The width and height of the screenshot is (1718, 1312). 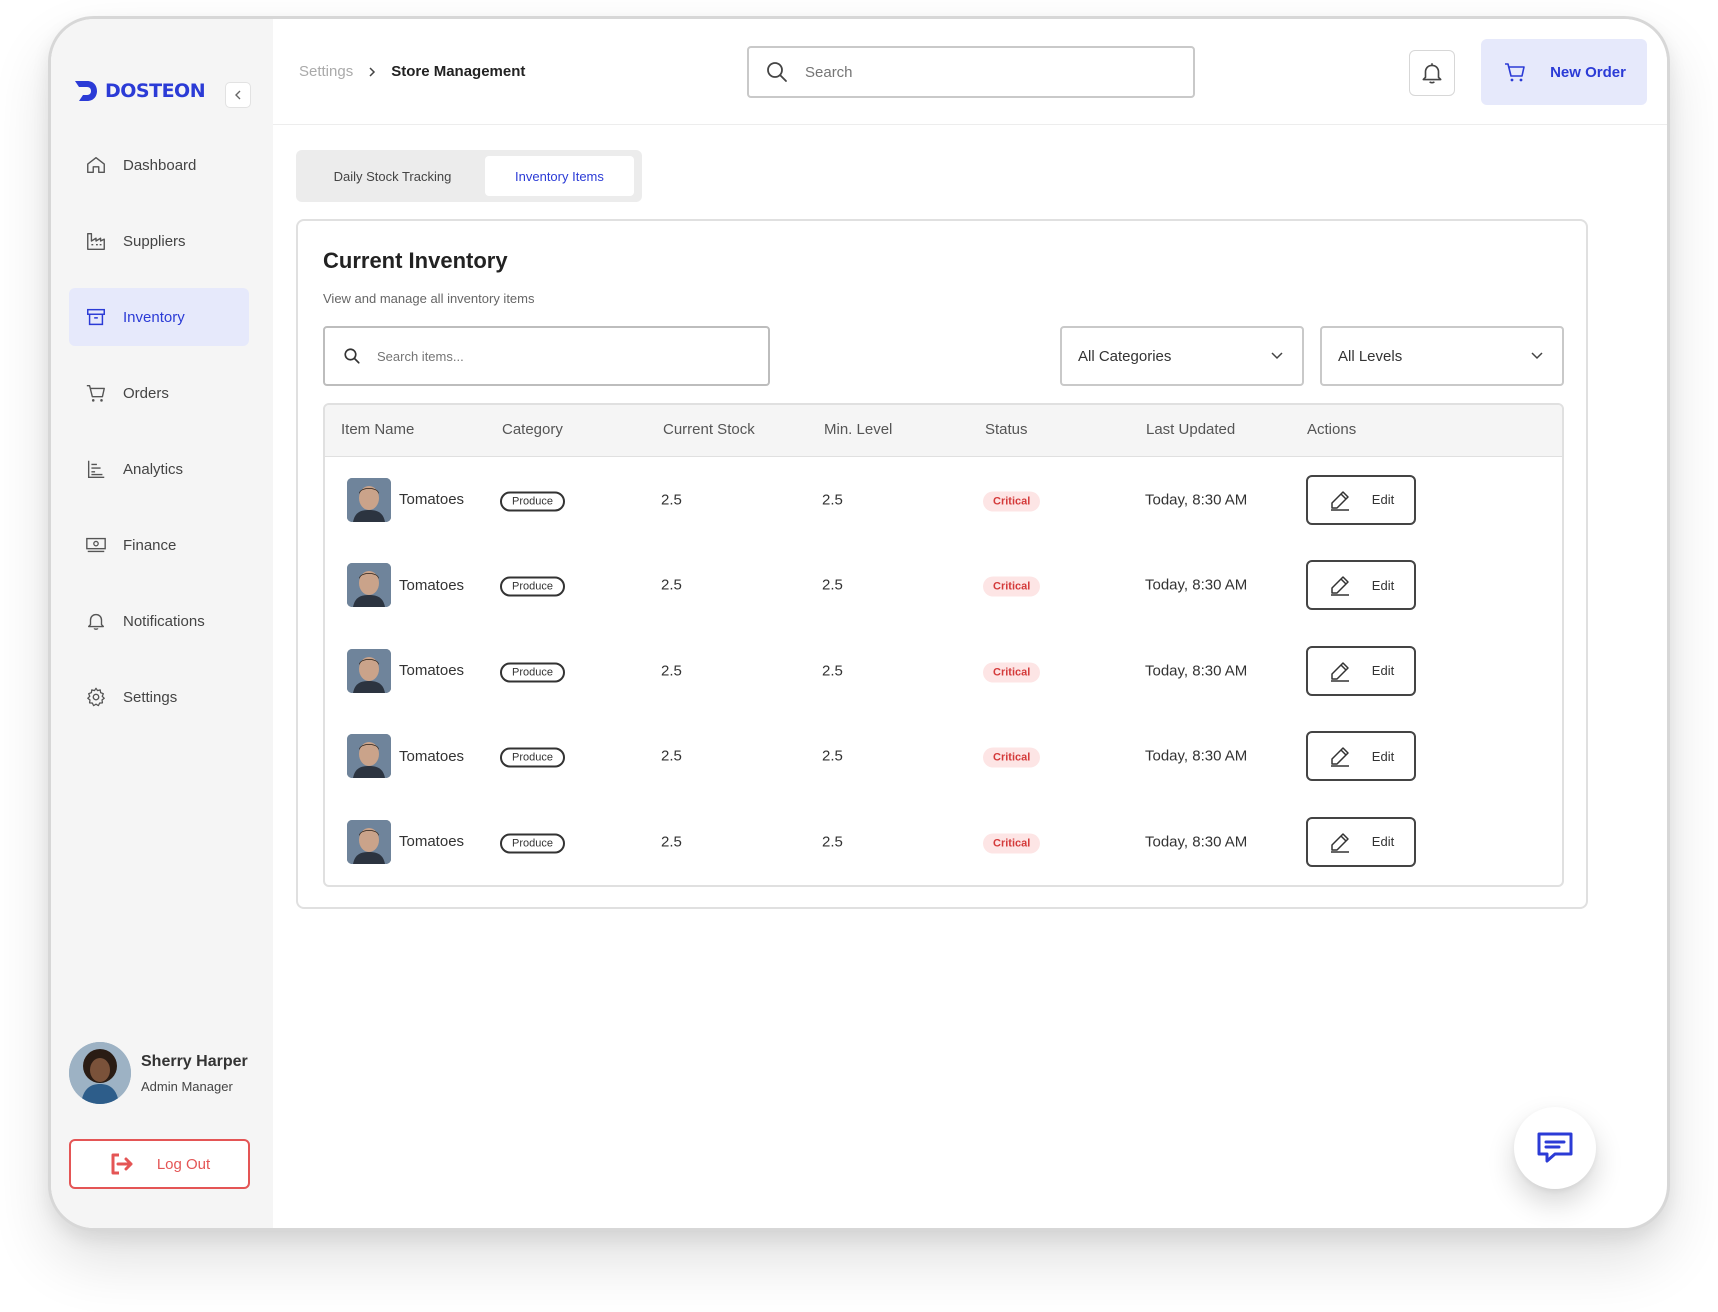 What do you see at coordinates (96, 241) in the screenshot?
I see `factory-icon` at bounding box center [96, 241].